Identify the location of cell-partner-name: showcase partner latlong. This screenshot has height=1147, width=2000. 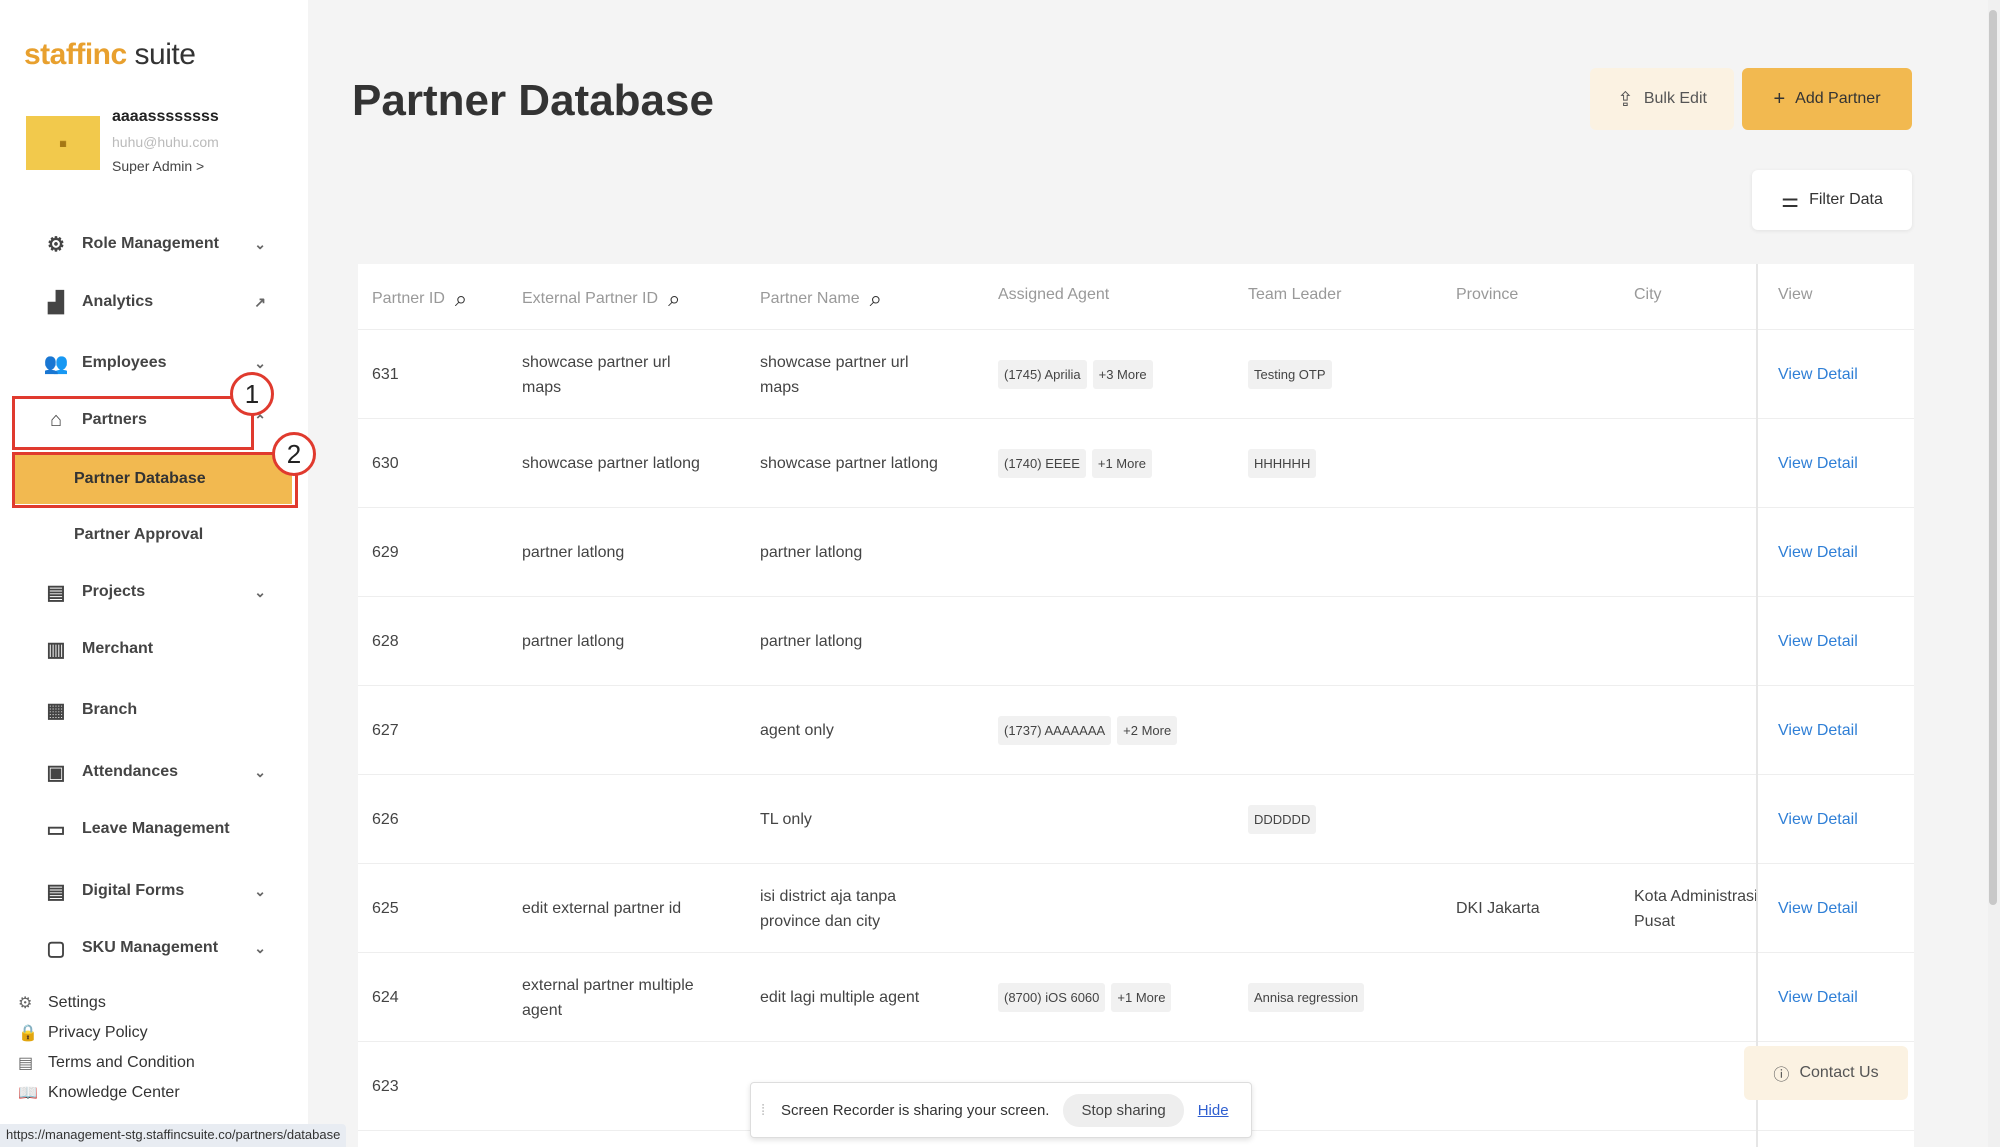
(849, 463).